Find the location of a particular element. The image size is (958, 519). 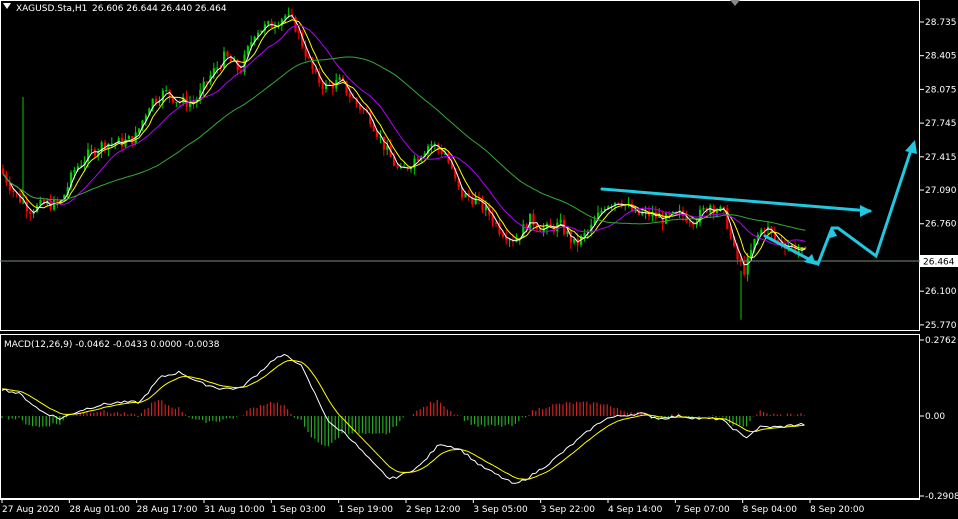

macd-tick-label: 0.00 is located at coordinates (935, 417).